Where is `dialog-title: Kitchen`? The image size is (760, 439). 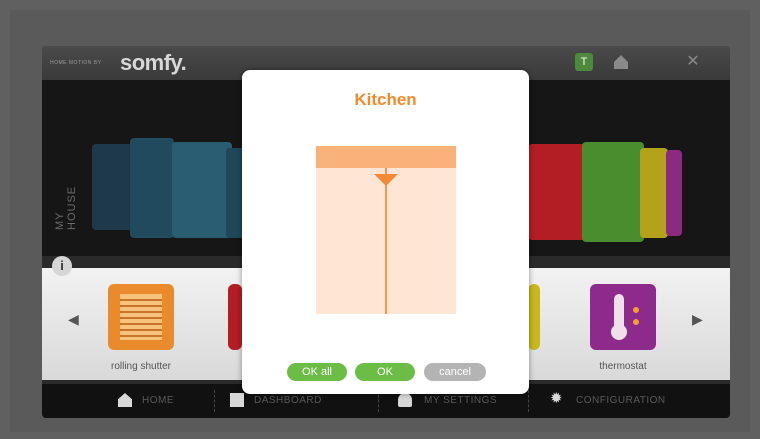 dialog-title: Kitchen is located at coordinates (385, 99).